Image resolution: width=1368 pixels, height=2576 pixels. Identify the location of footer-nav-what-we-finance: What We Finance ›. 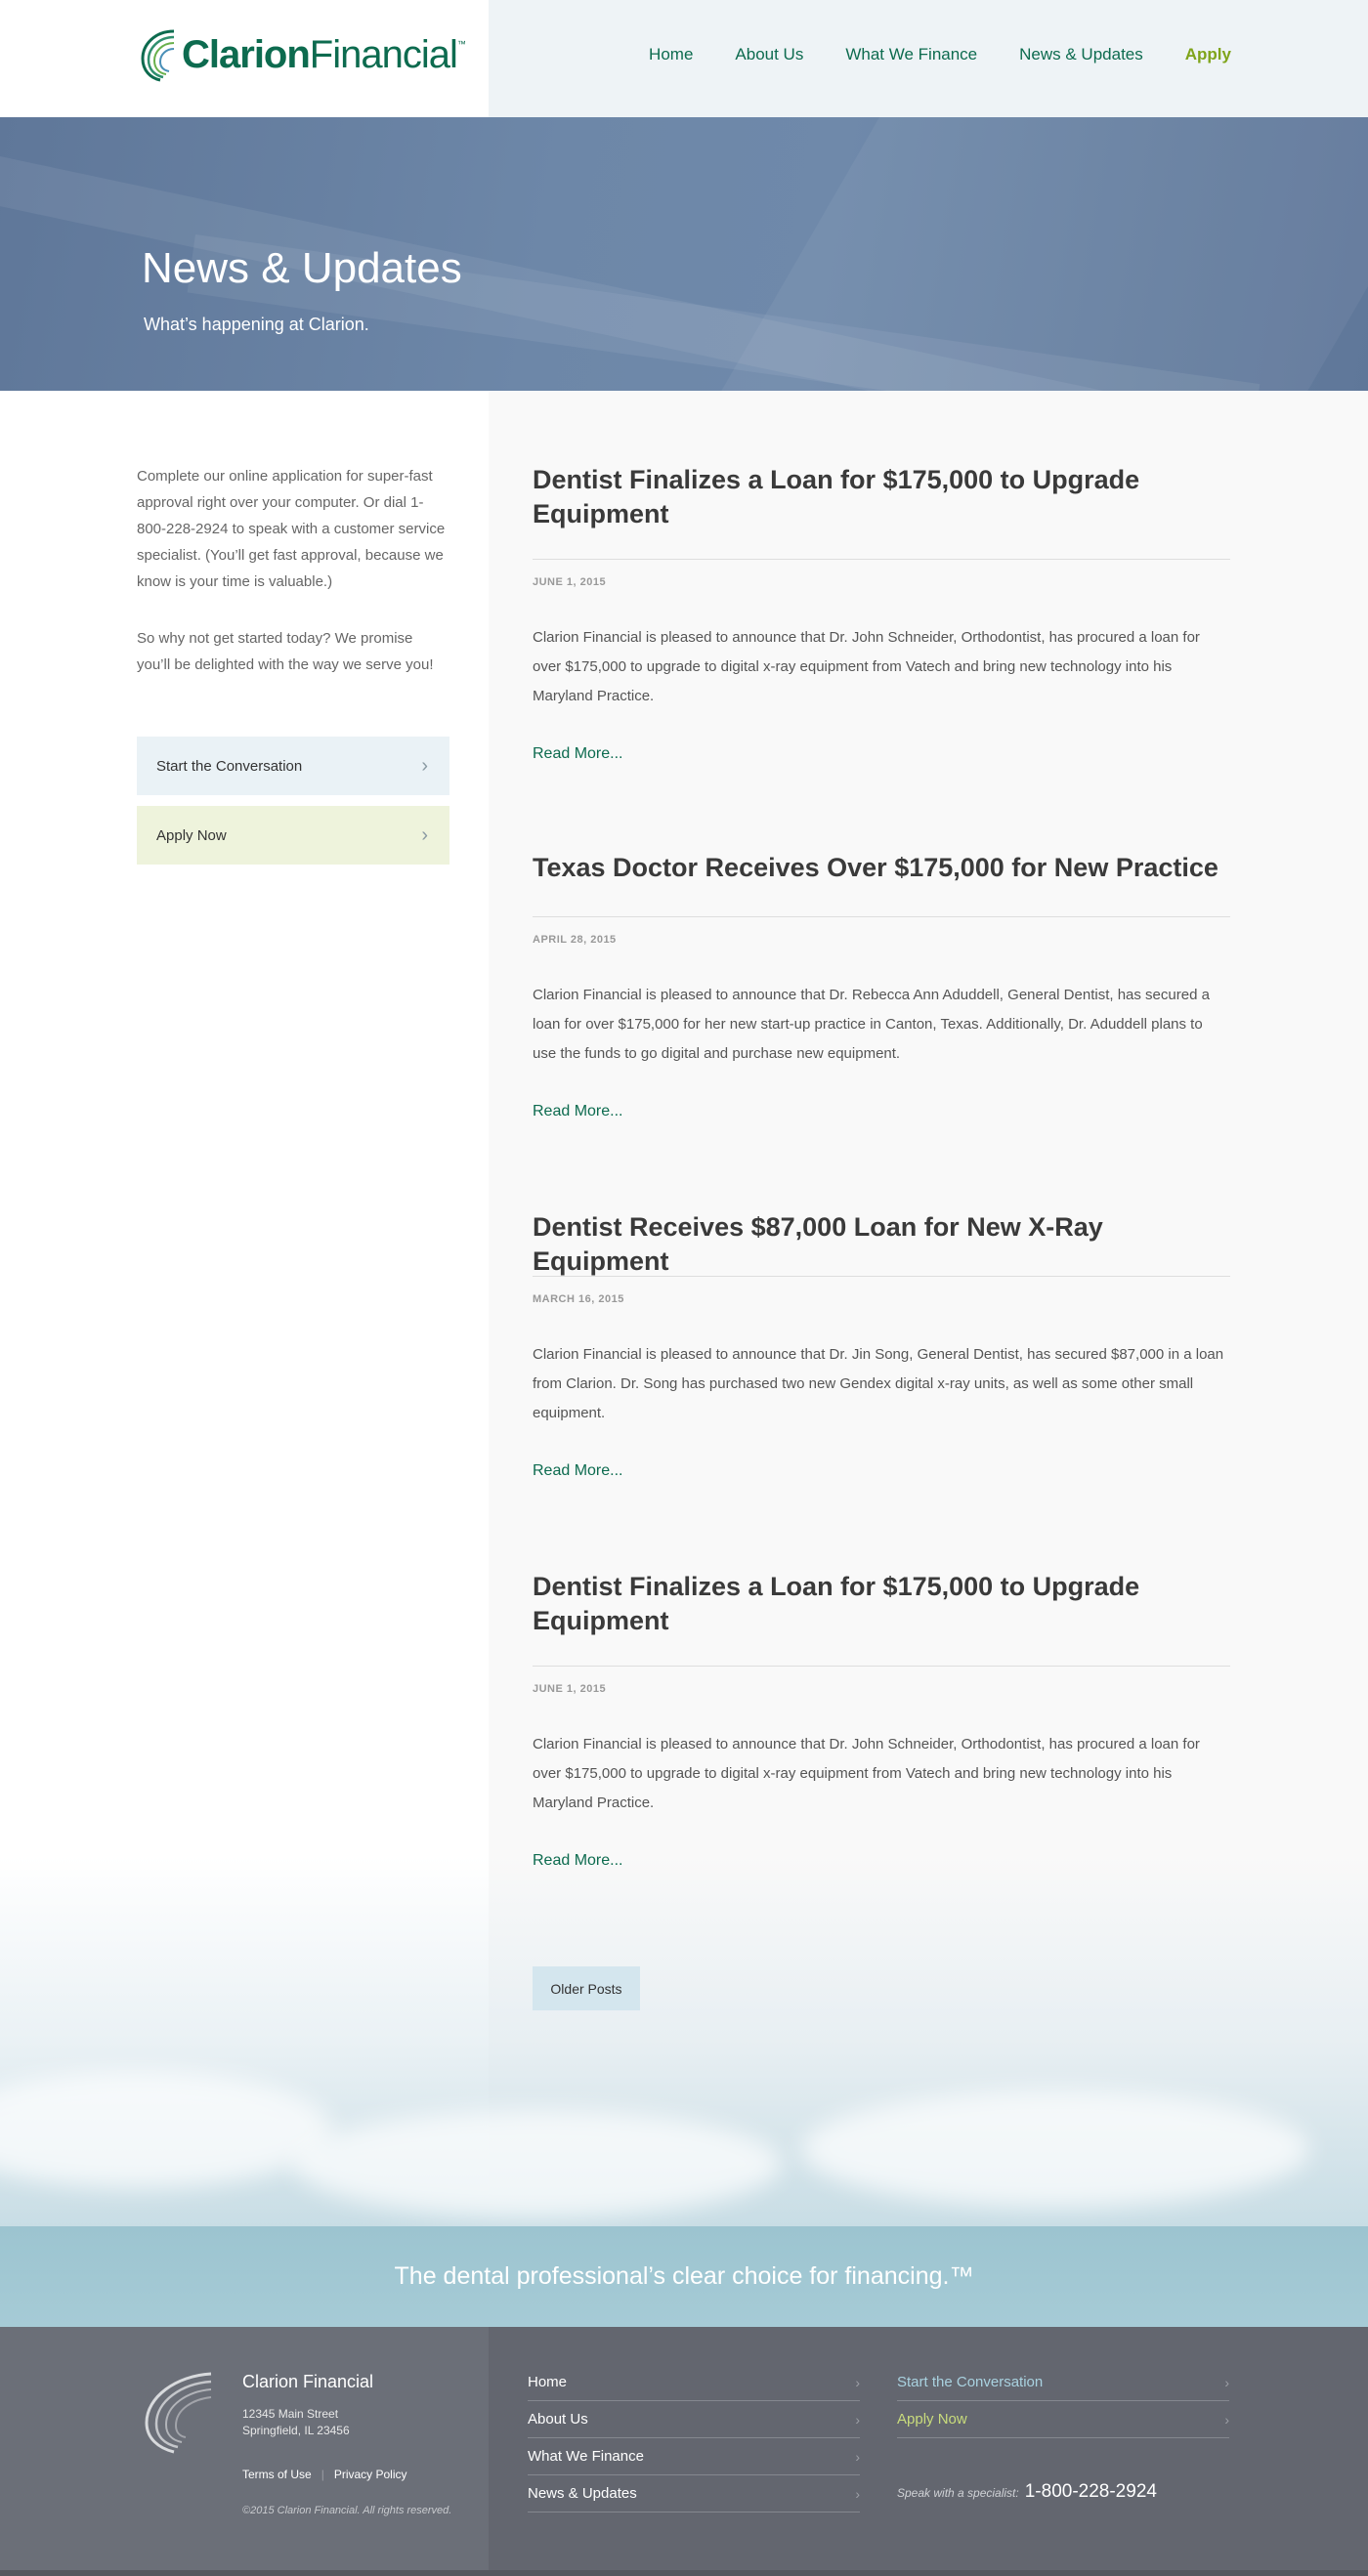
(694, 2456).